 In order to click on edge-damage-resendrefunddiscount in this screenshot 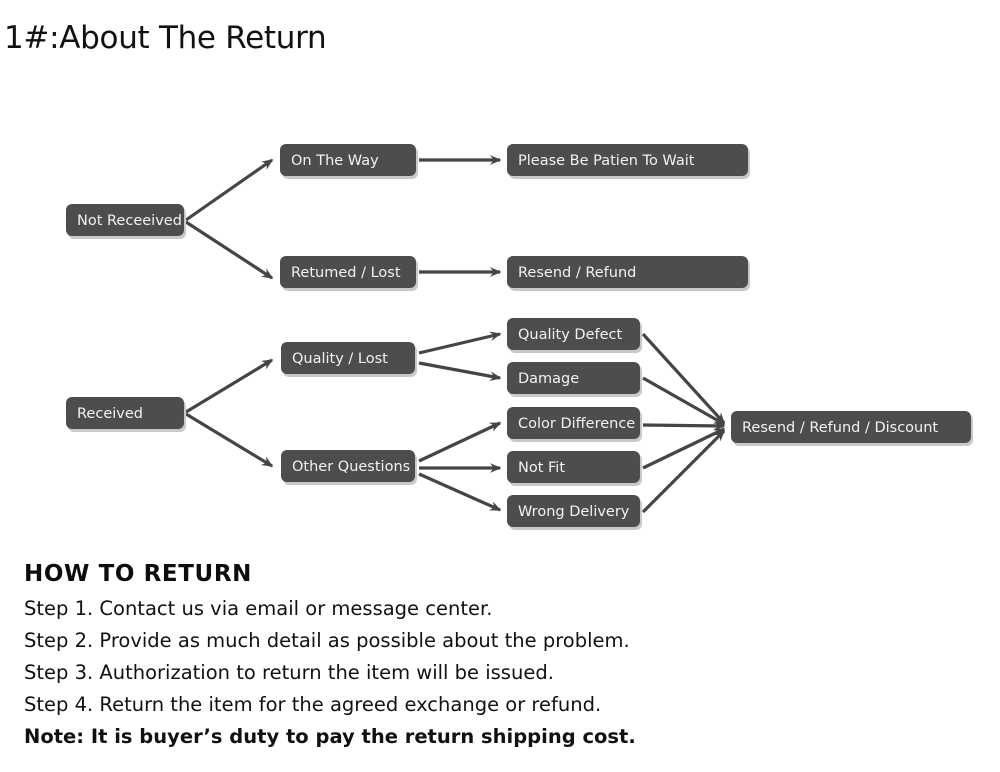, I will do `click(684, 401)`.